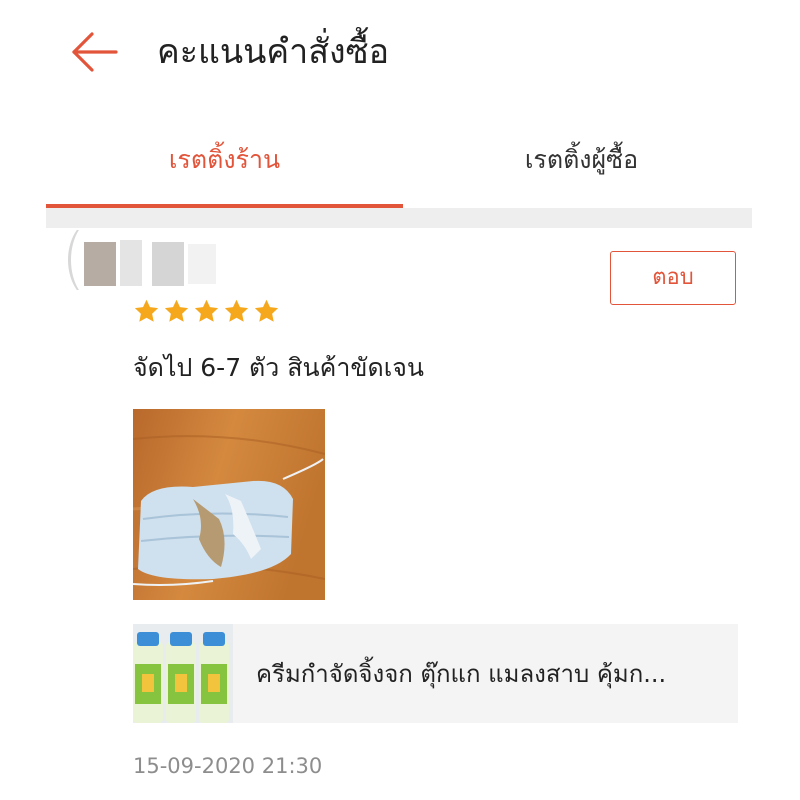 Image resolution: width=800 pixels, height=800 pixels. I want to click on product-bottles-image, so click(183, 673).